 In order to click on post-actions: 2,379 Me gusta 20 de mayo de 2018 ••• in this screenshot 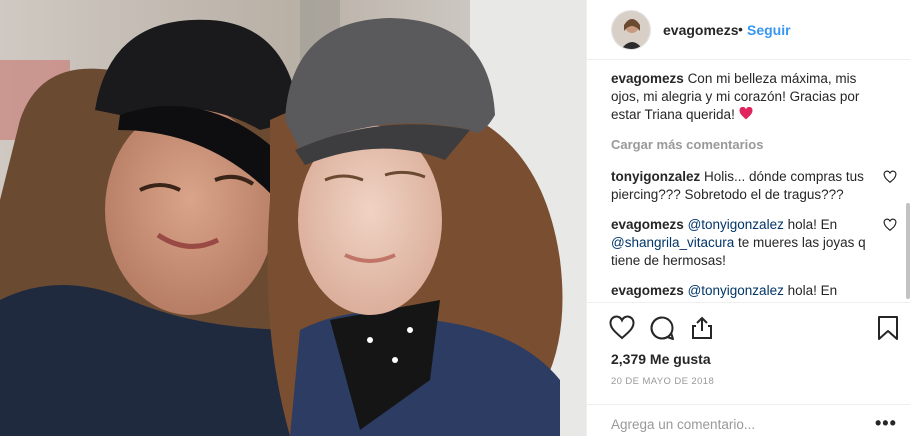, I will do `click(748, 369)`.